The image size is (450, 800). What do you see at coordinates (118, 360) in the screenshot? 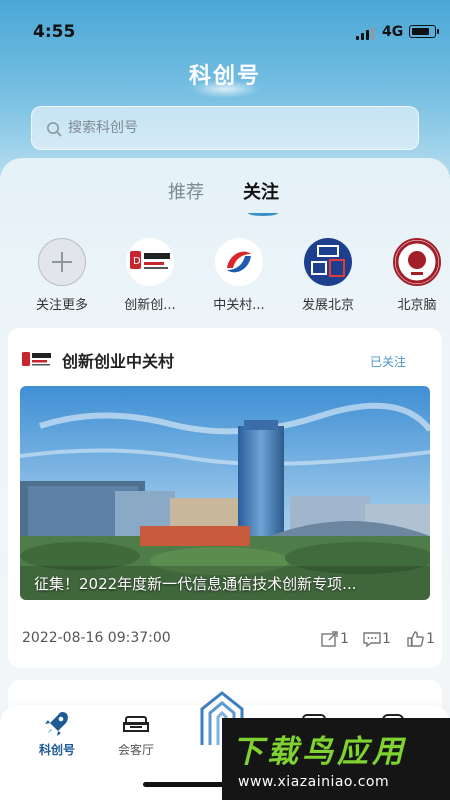
I see `account-name: 创新创业中关村` at bounding box center [118, 360].